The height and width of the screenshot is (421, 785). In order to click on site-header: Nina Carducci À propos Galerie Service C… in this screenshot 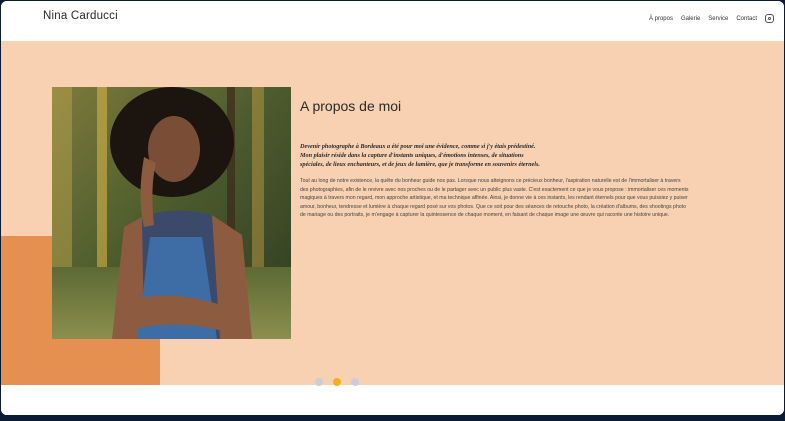, I will do `click(392, 21)`.